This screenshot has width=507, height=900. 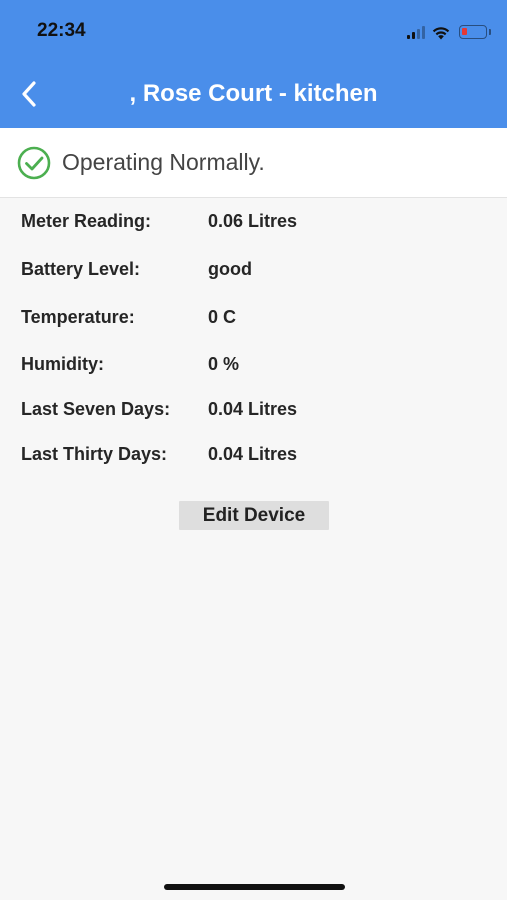 I want to click on battery-low-icon, so click(x=475, y=32).